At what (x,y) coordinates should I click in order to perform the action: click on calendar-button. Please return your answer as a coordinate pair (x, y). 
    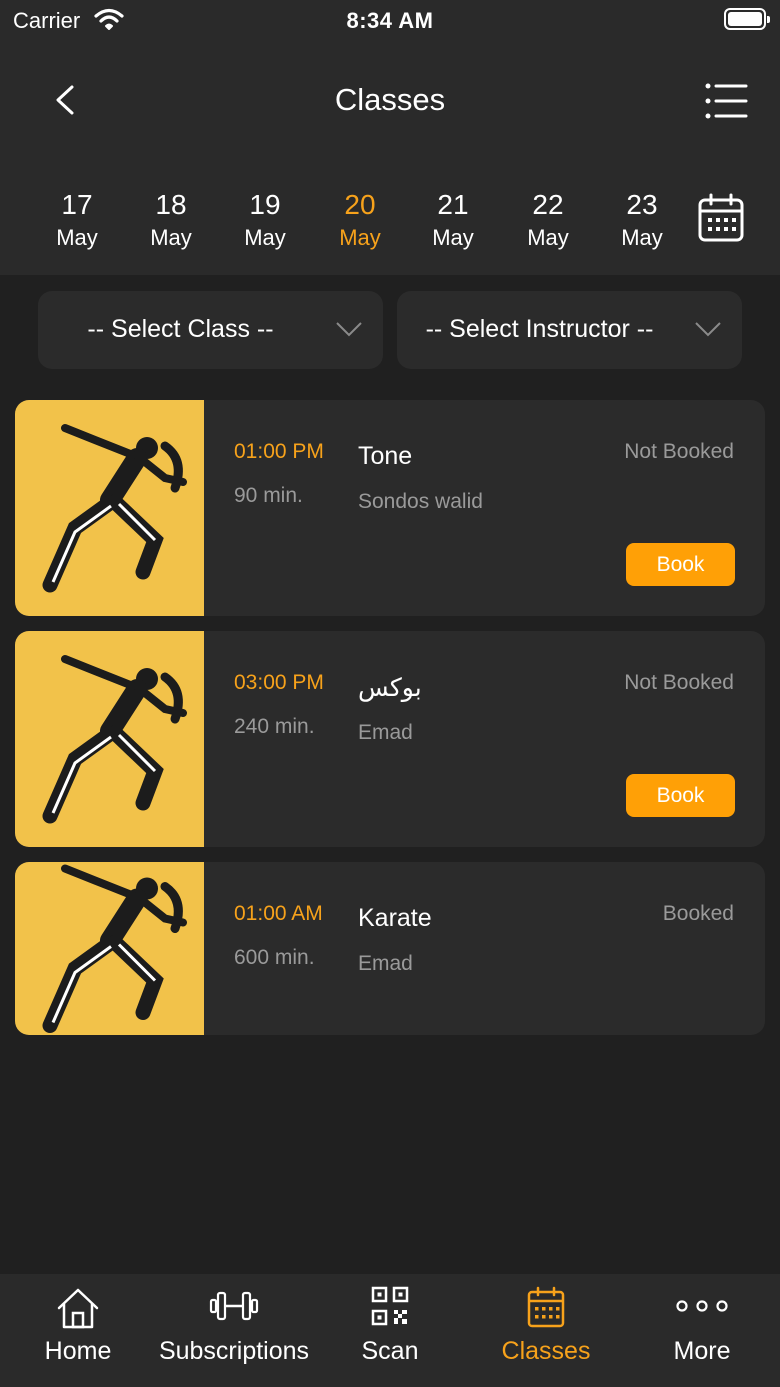
    Looking at the image, I should click on (721, 218).